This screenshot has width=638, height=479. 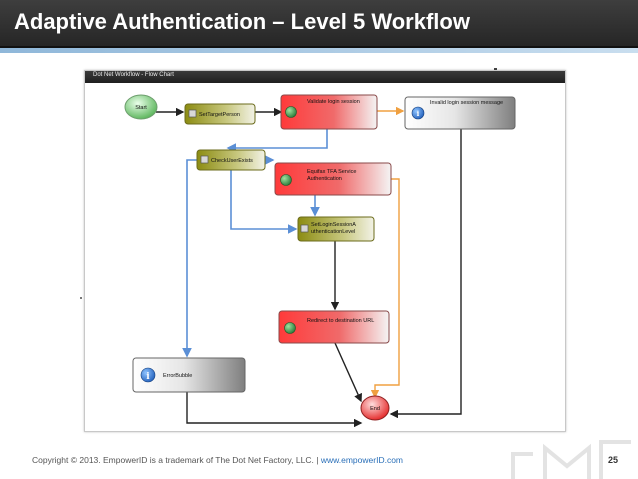 I want to click on node-error-bubble: i ErrorBubble, so click(x=189, y=375).